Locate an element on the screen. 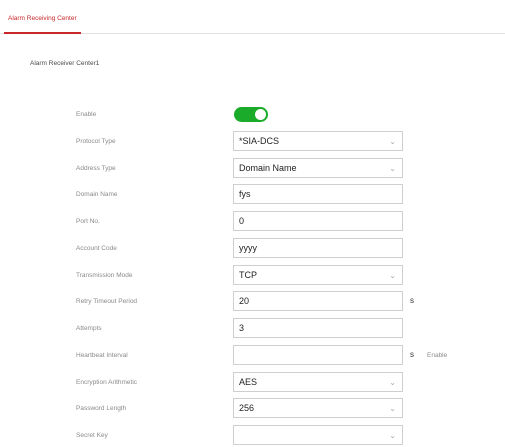  password-length-value: 256 is located at coordinates (247, 408).